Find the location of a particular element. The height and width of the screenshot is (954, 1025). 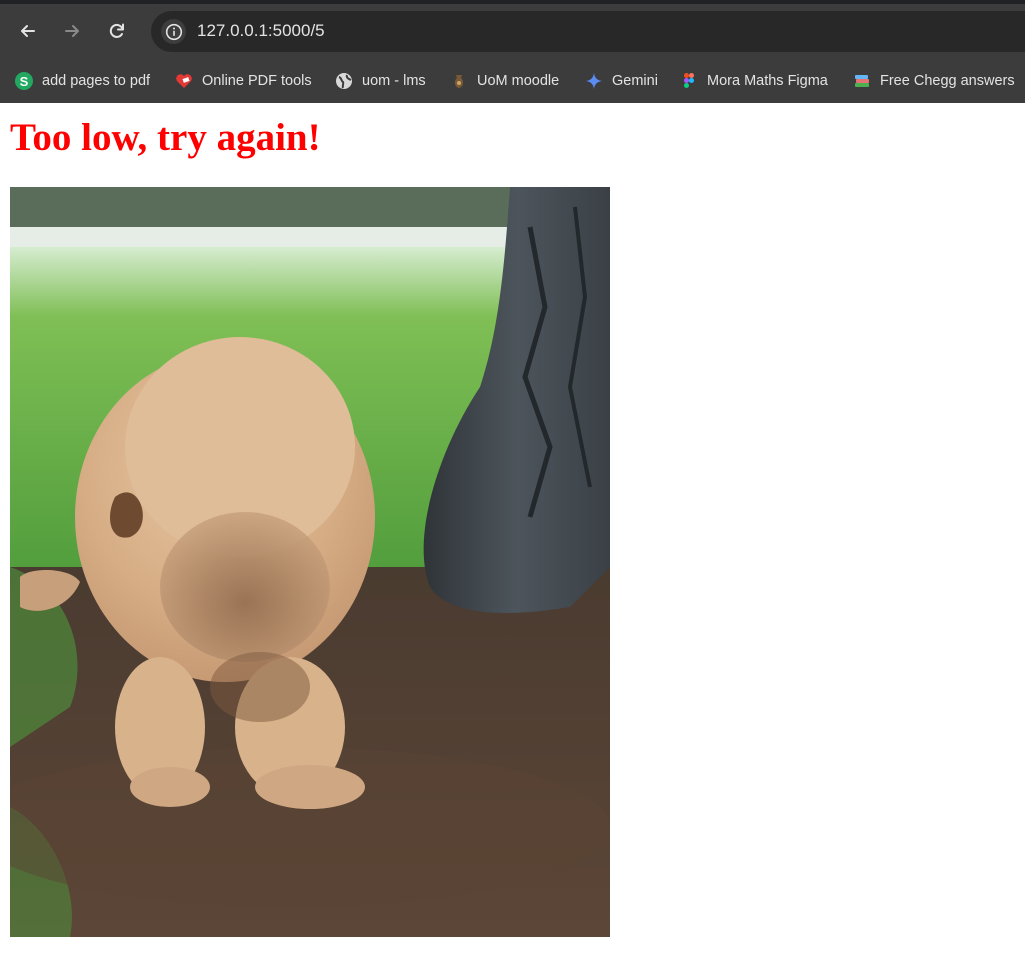

bookmark-gemini: Gemini is located at coordinates (621, 81).